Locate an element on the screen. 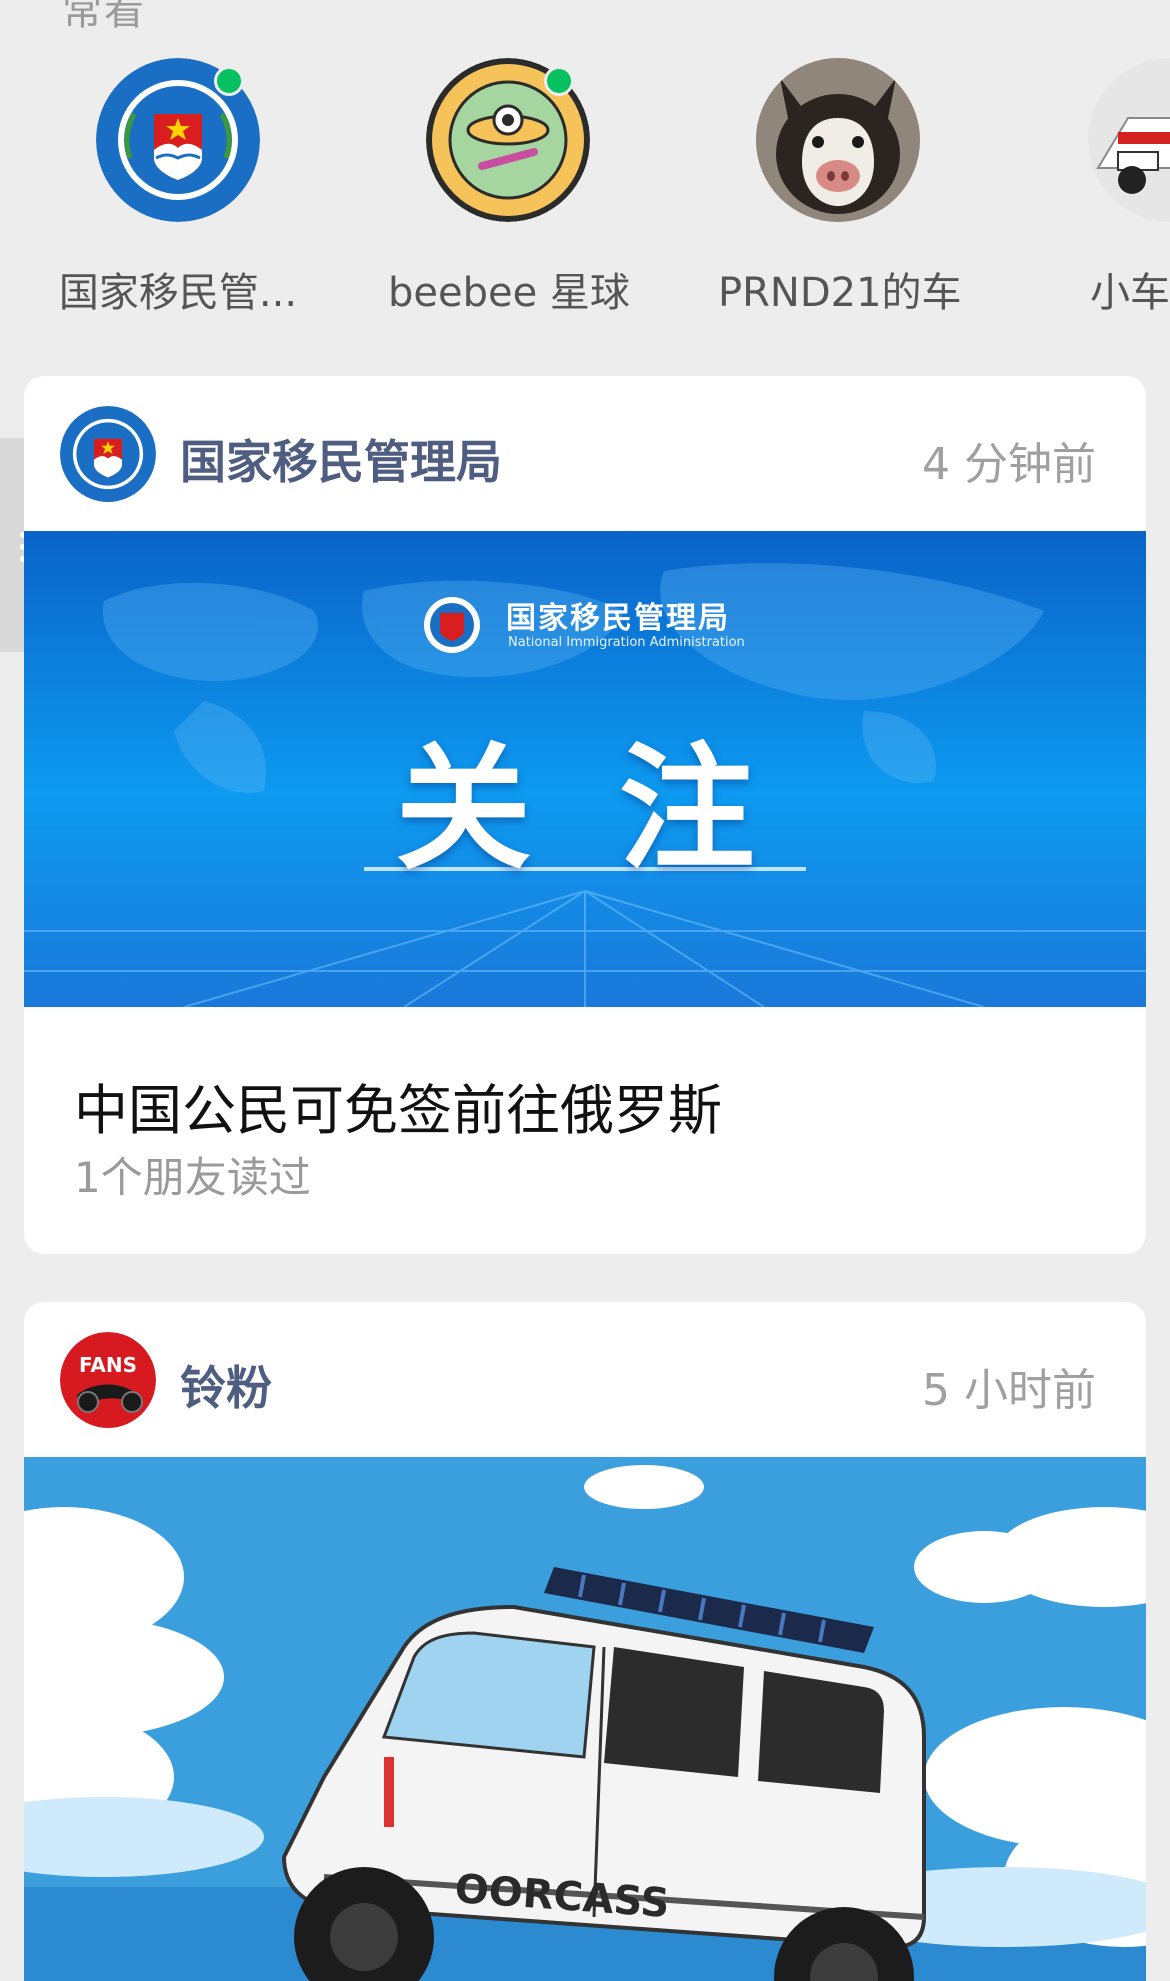  post-timestamp: 5 小时前 is located at coordinates (1009, 1390).